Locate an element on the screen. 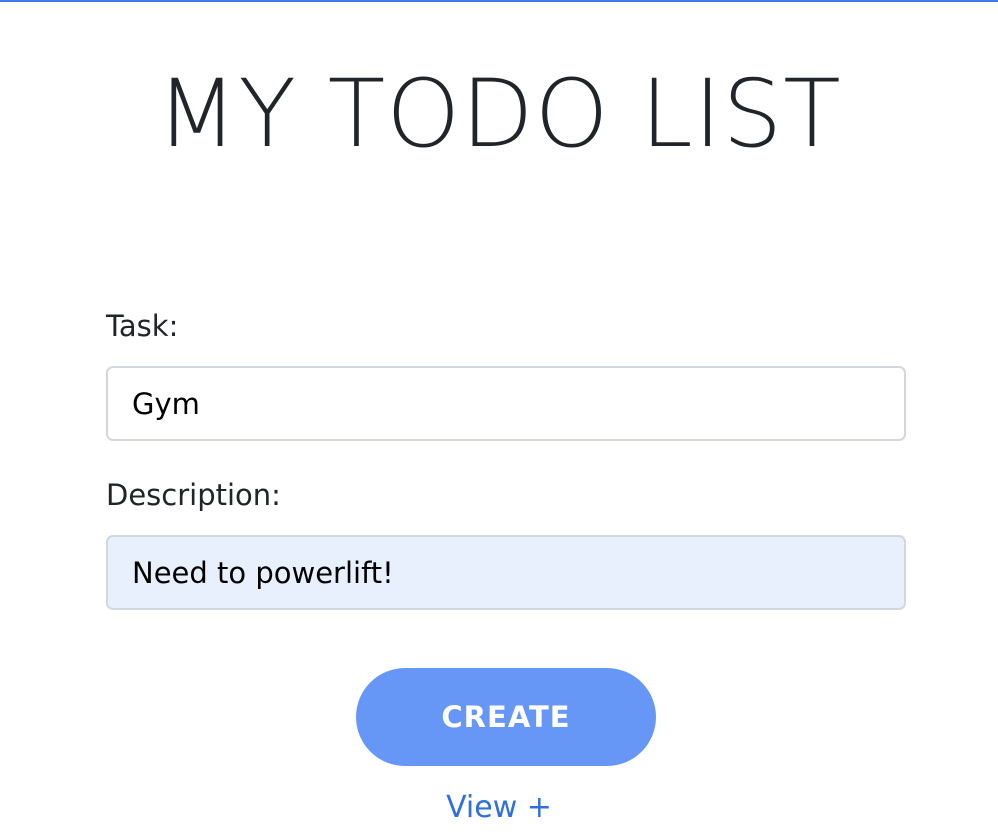 This screenshot has height=840, width=998. description-input is located at coordinates (506, 572).